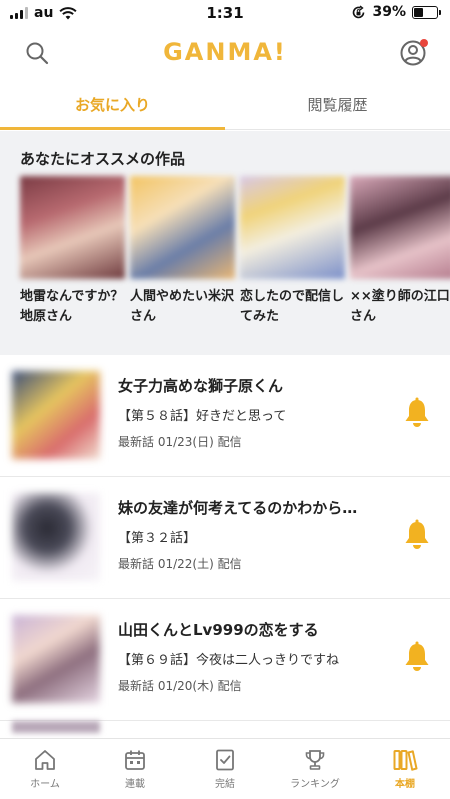 The width and height of the screenshot is (450, 799). Describe the element at coordinates (400, 306) in the screenshot. I see `recommend-item-title: ××塗り師の江口さん` at that location.